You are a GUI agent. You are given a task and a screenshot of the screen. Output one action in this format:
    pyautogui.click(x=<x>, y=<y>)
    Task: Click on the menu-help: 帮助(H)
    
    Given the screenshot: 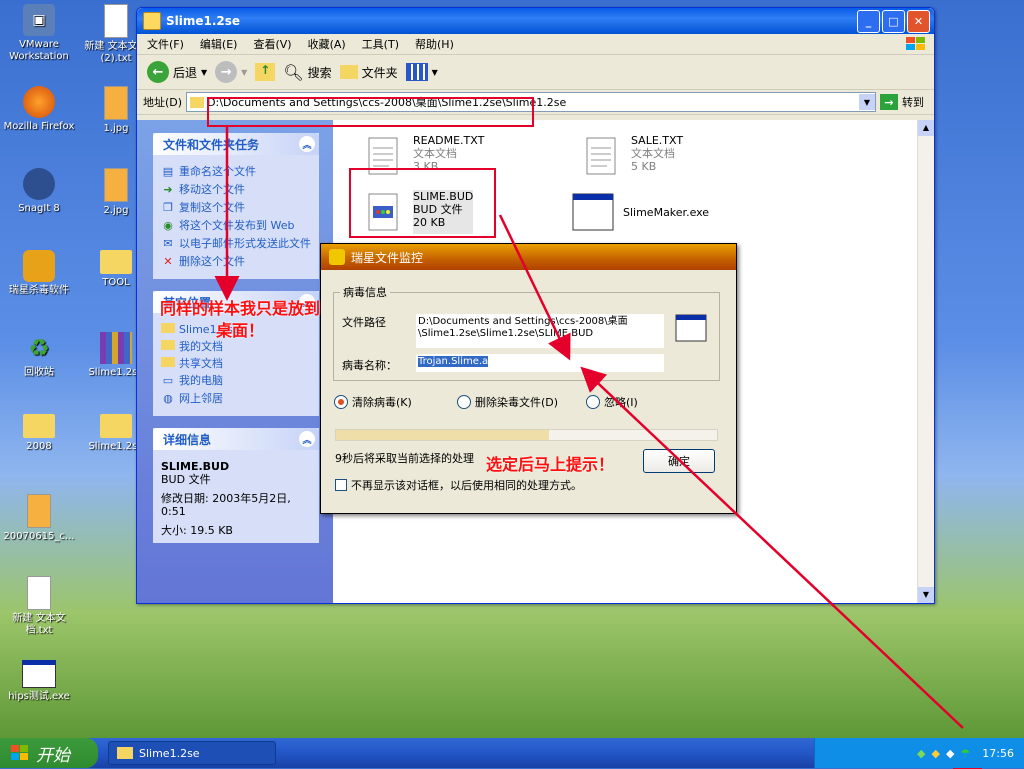 What is the action you would take?
    pyautogui.click(x=434, y=44)
    